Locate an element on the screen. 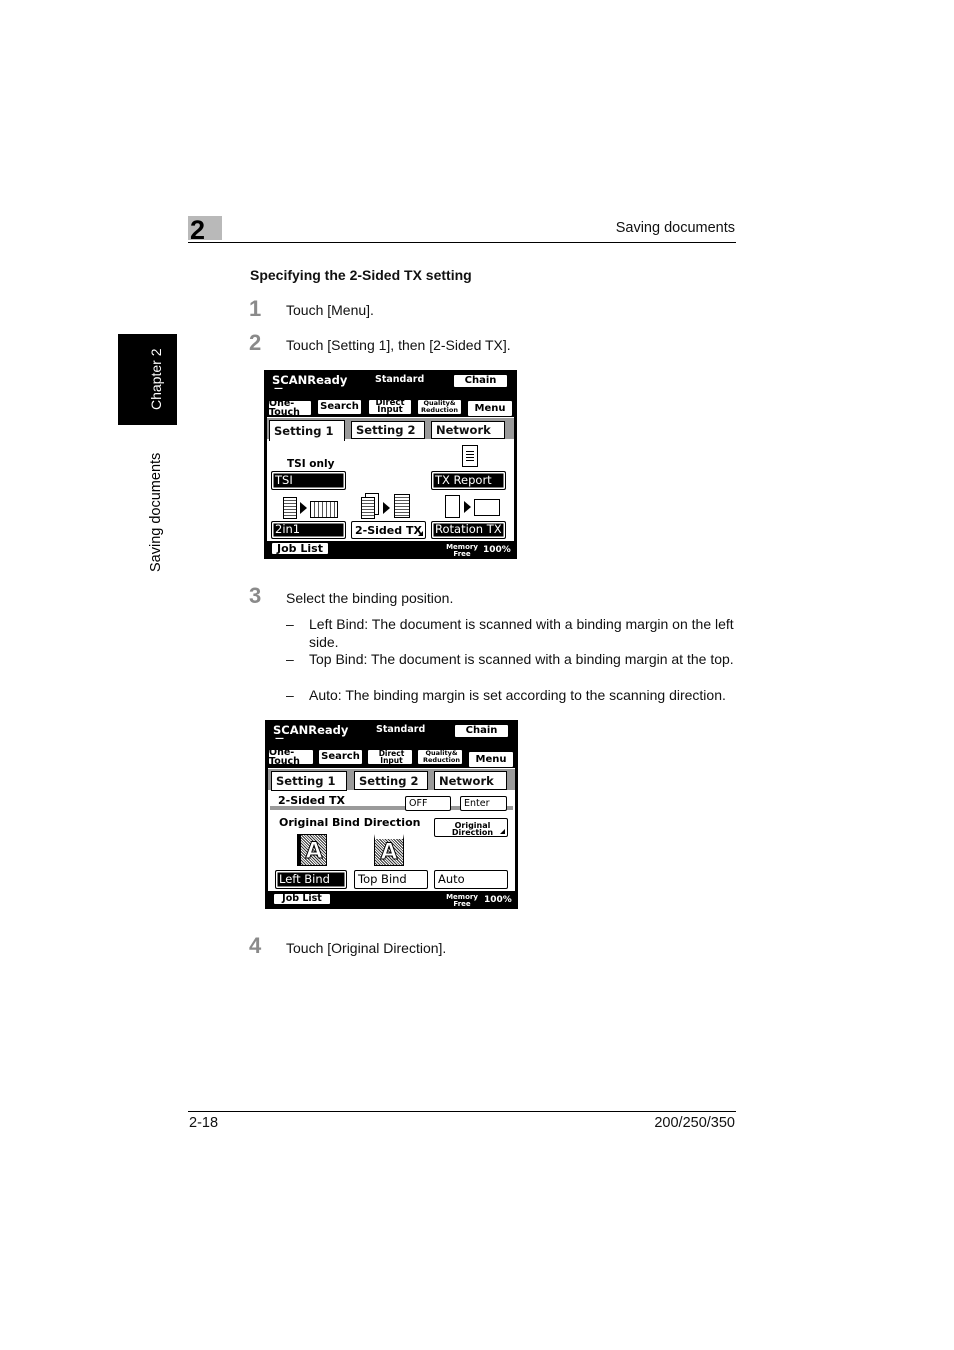 This screenshot has width=954, height=1350. two-sided-tx-title: 2-Sided TX is located at coordinates (311, 800).